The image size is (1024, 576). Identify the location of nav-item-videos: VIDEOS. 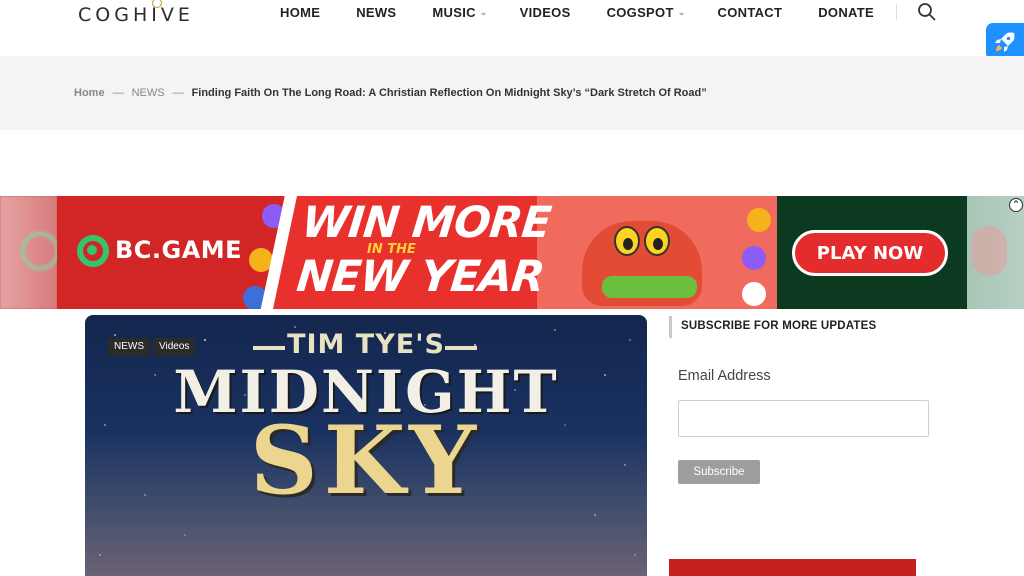
(545, 12).